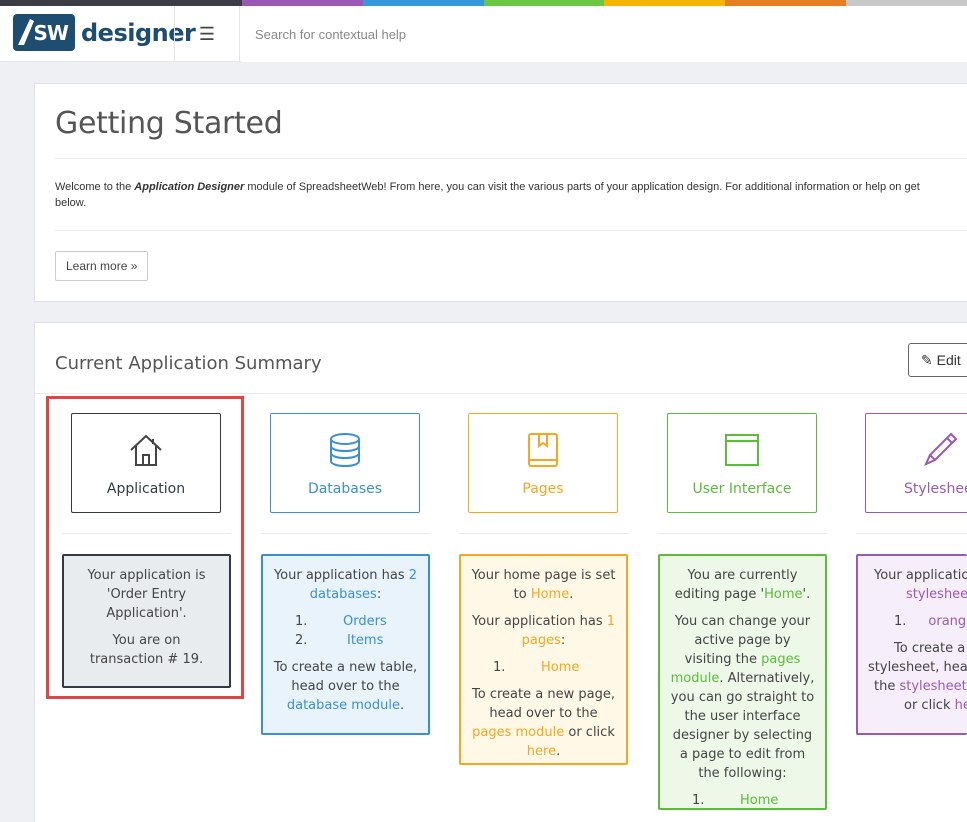  I want to click on page-title: Getting Started, so click(169, 123).